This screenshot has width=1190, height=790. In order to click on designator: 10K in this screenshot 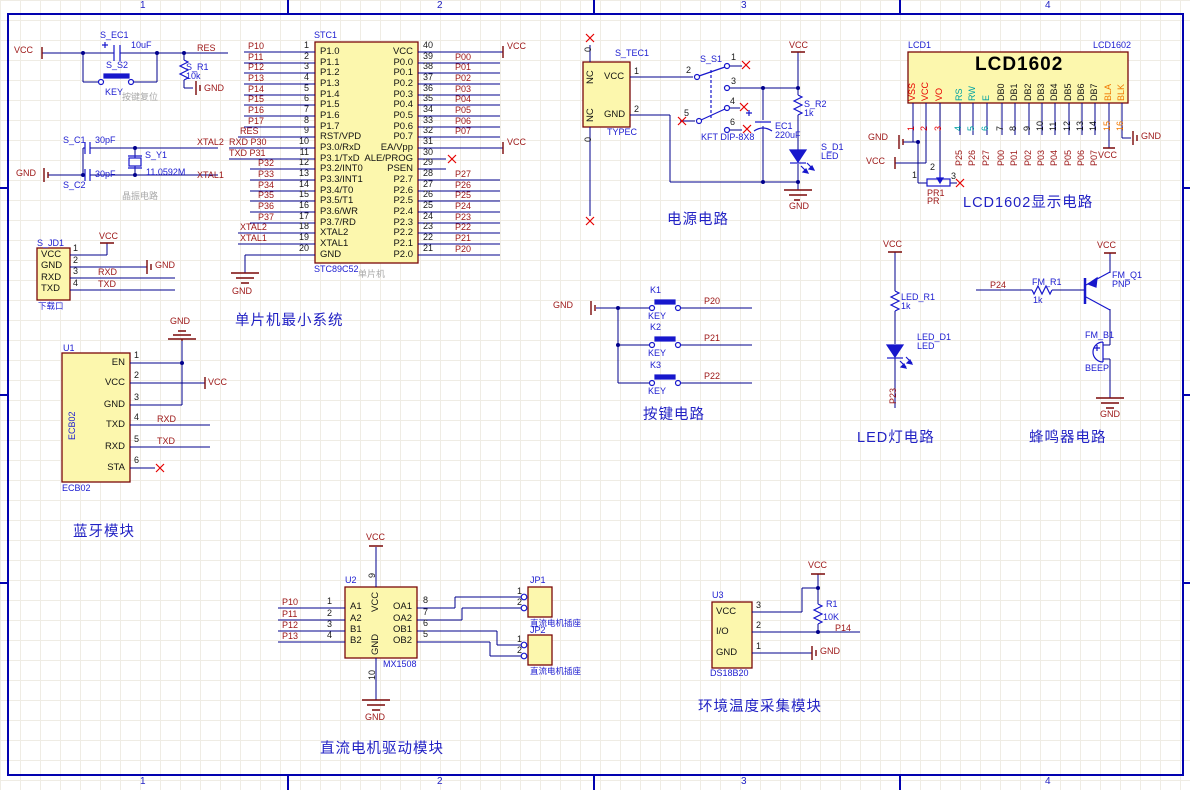, I will do `click(831, 617)`.